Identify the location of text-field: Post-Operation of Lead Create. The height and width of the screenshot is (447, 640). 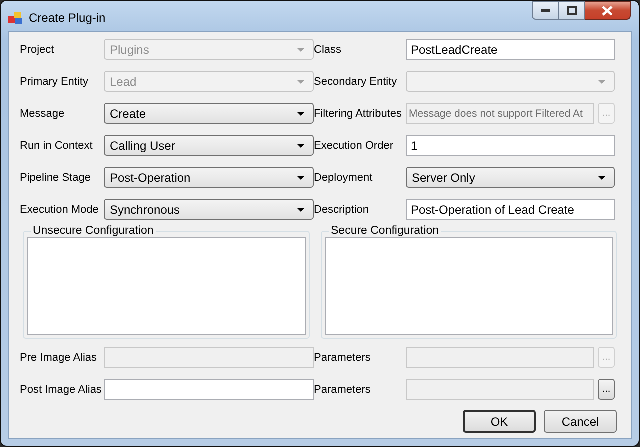
(510, 209).